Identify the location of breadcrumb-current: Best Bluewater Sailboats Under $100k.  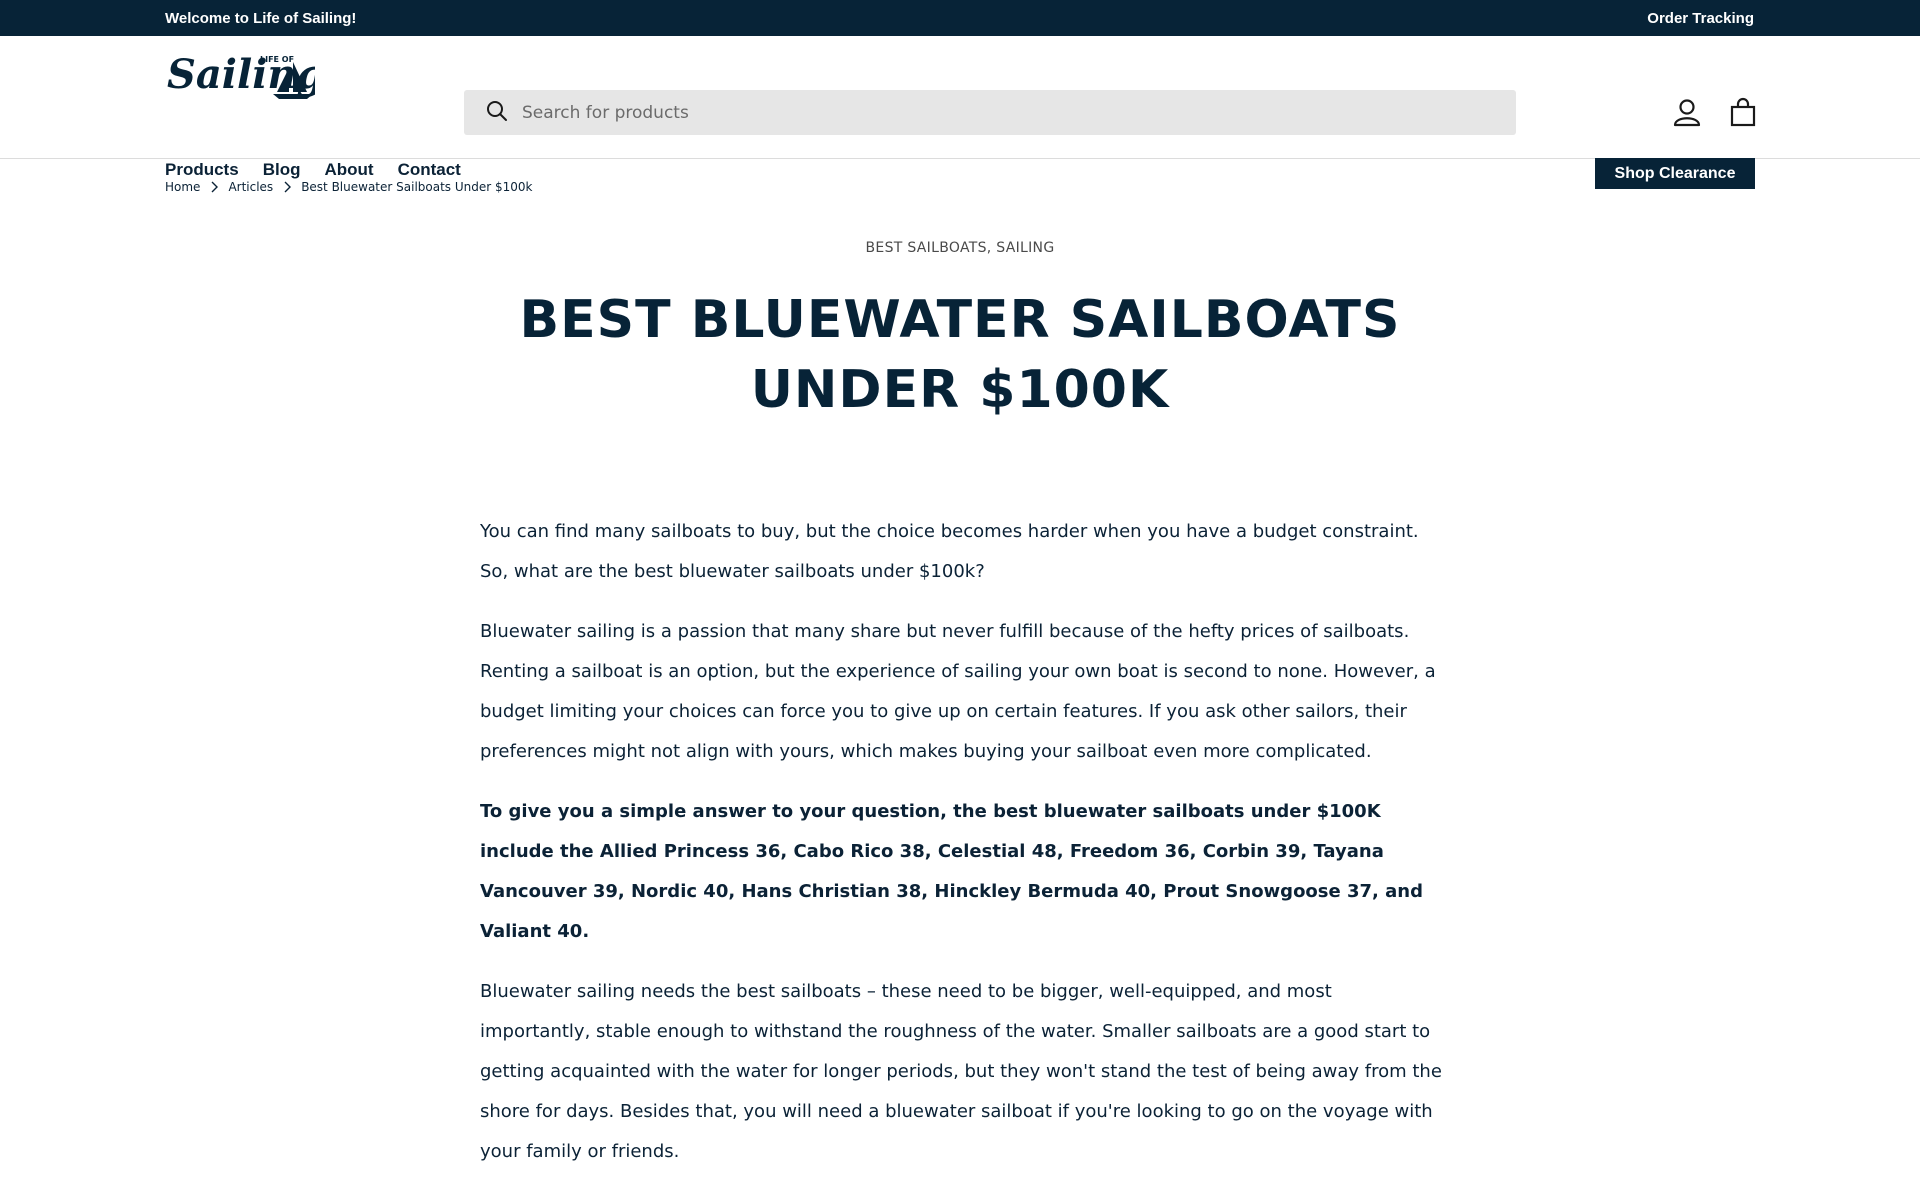
(417, 187).